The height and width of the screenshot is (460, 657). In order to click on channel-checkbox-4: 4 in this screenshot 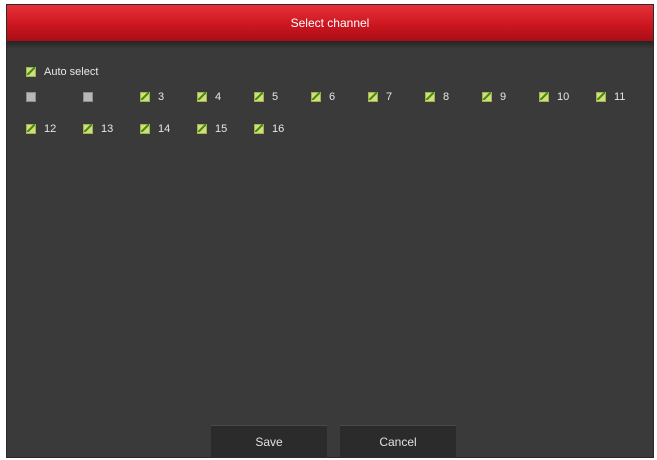, I will do `click(209, 97)`.